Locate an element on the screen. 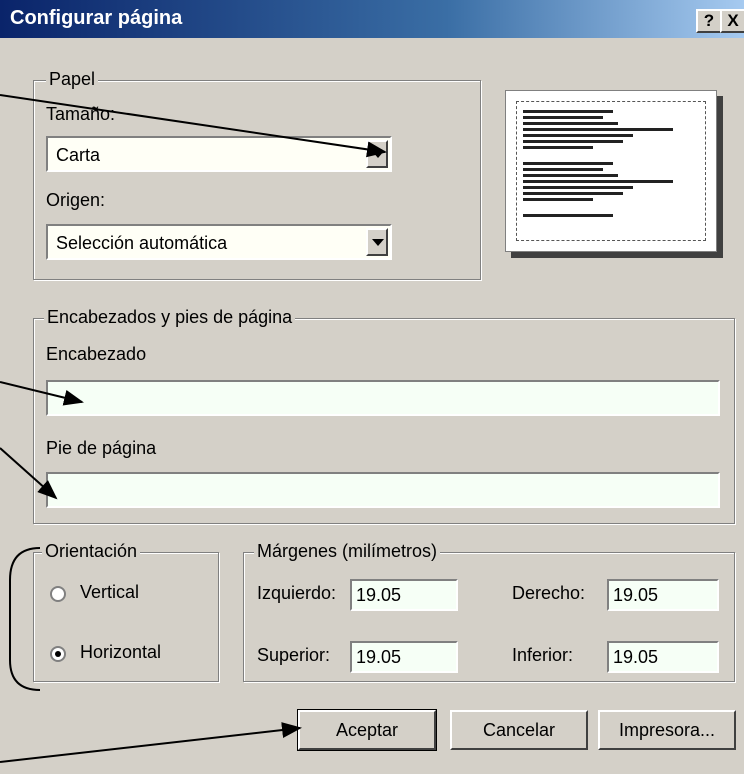 The width and height of the screenshot is (744, 774). source-select: Selección automática is located at coordinates (219, 242).